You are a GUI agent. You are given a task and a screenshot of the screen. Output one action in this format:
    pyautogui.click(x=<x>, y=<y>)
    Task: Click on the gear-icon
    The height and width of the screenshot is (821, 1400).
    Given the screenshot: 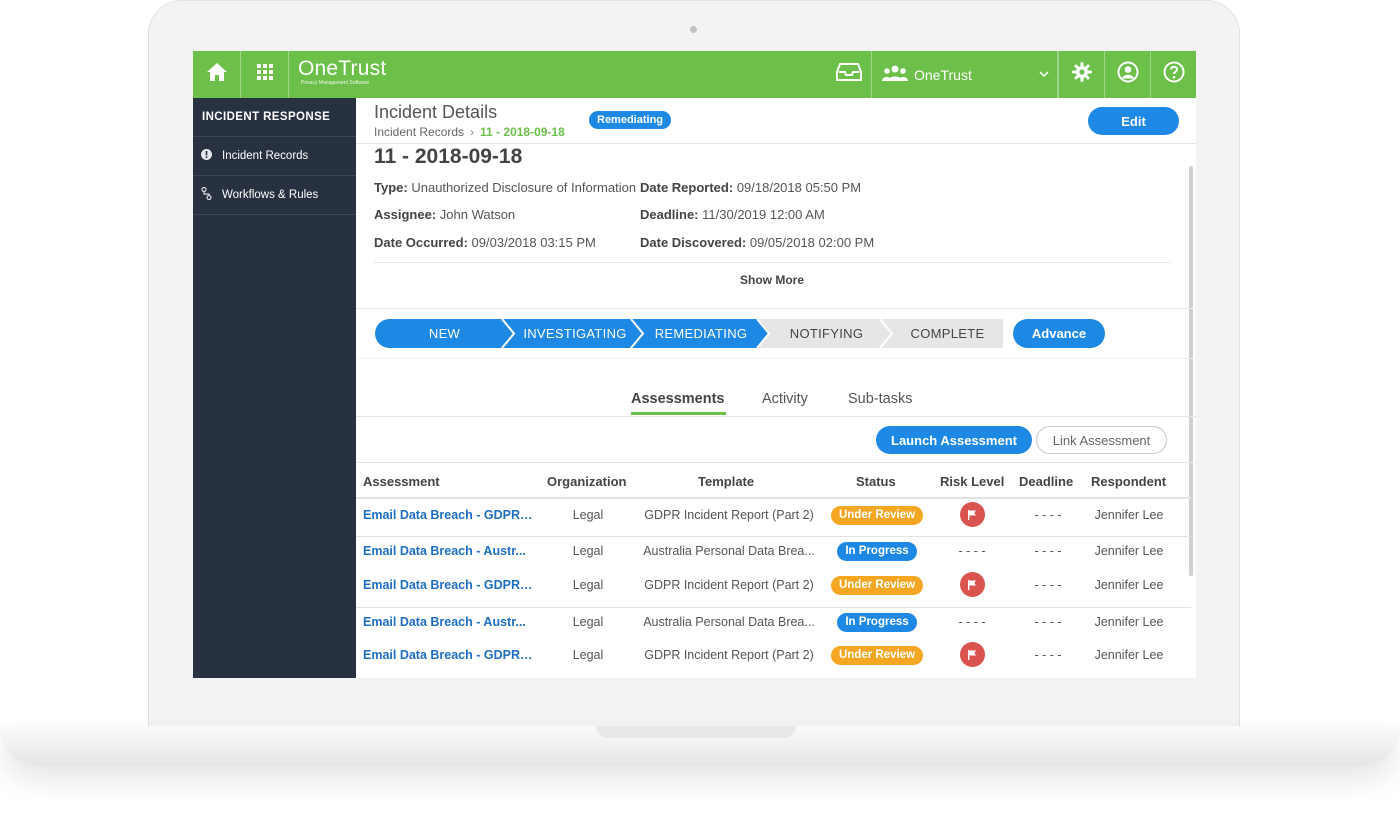 What is the action you would take?
    pyautogui.click(x=1081, y=74)
    